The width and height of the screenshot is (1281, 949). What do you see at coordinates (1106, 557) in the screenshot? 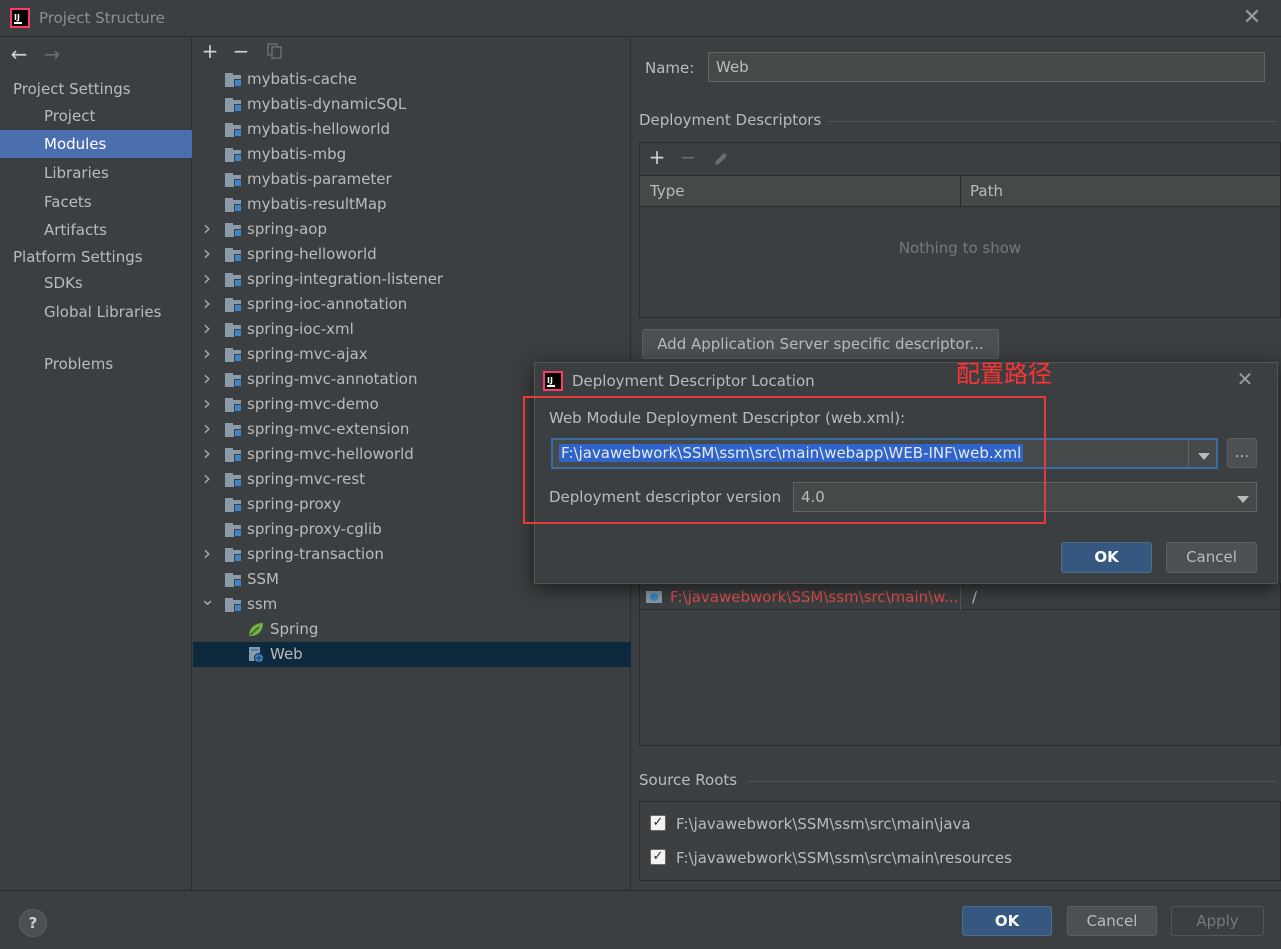
I see `dialog-ok-button: OK` at bounding box center [1106, 557].